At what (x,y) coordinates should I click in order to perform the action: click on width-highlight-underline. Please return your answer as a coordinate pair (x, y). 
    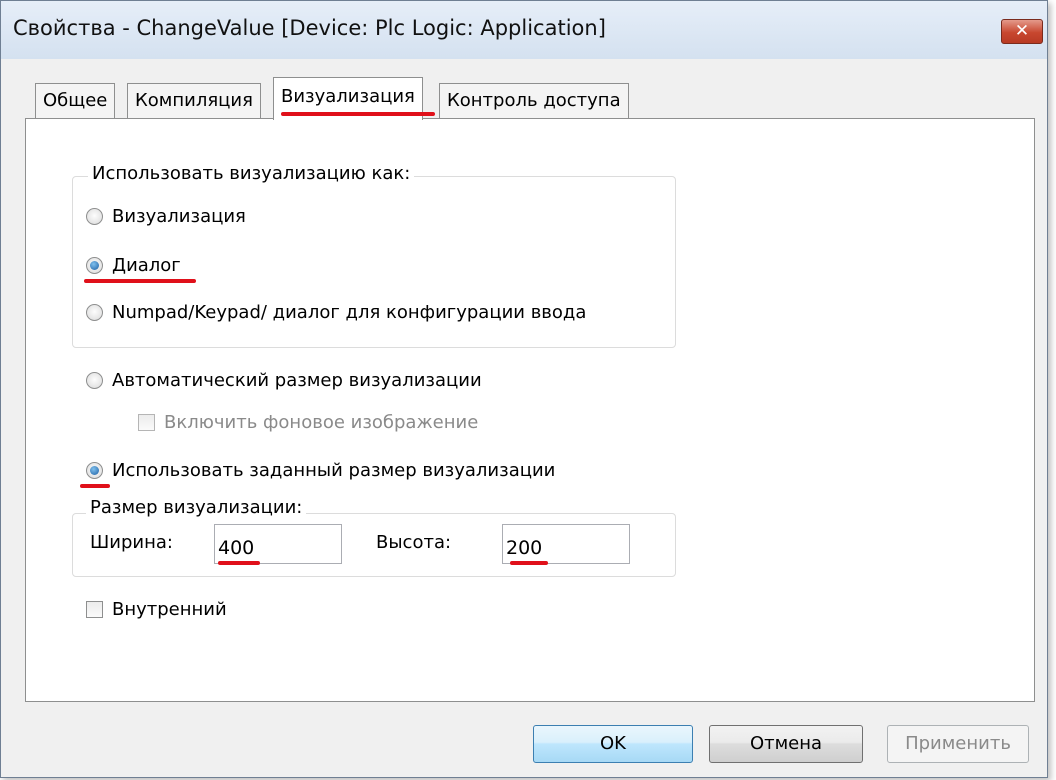
    Looking at the image, I should click on (239, 563).